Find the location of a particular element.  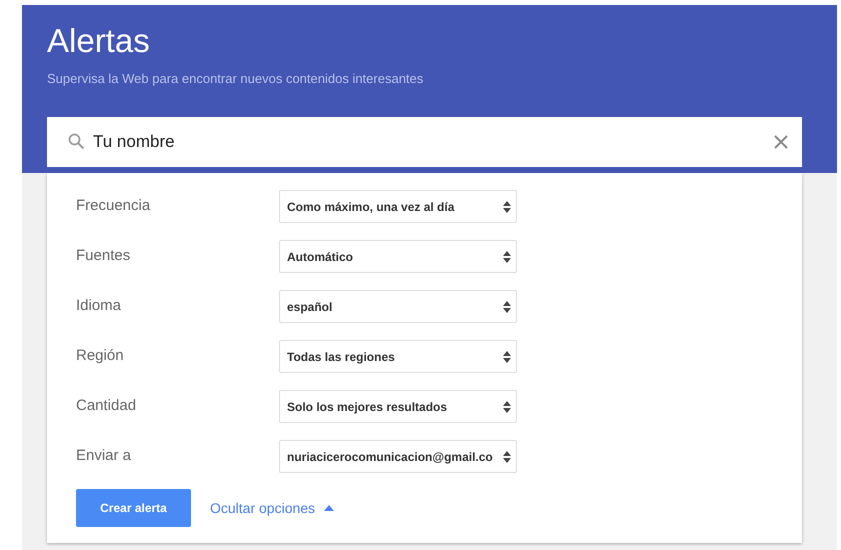

option-label: Idioma is located at coordinates (99, 306).